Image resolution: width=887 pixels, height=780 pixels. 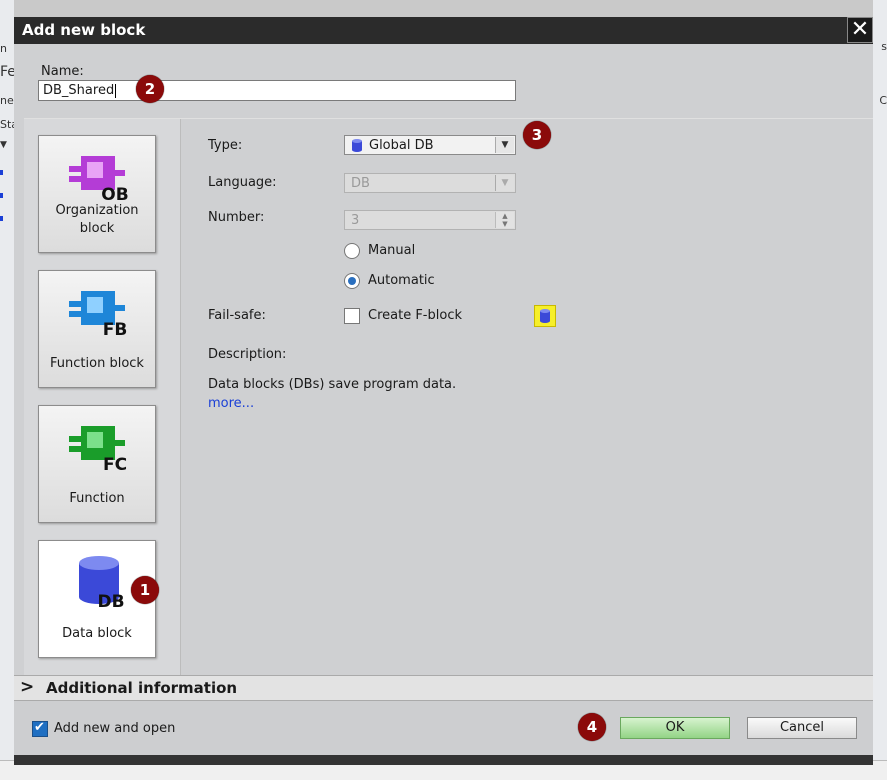 I want to click on spin-down-icon: ▼, so click(x=504, y=224).